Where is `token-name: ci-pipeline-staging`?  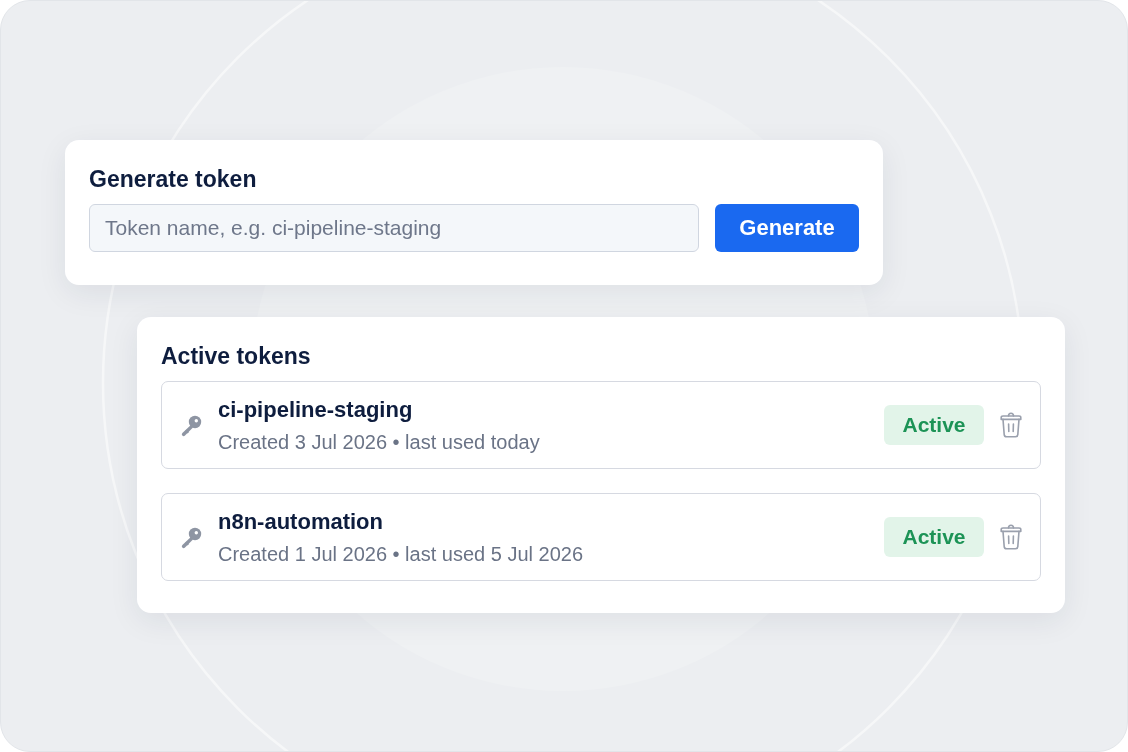
token-name: ci-pipeline-staging is located at coordinates (315, 409).